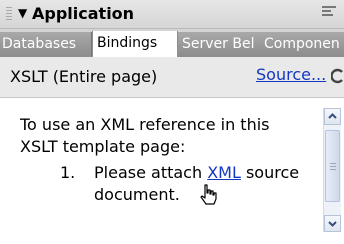 This screenshot has width=344, height=244. Describe the element at coordinates (83, 13) in the screenshot. I see `panel-title: Application` at that location.